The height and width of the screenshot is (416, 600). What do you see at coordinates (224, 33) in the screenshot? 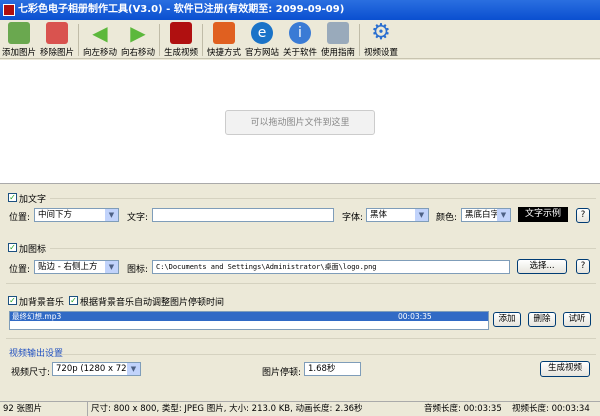
I see `cubes-icon` at bounding box center [224, 33].